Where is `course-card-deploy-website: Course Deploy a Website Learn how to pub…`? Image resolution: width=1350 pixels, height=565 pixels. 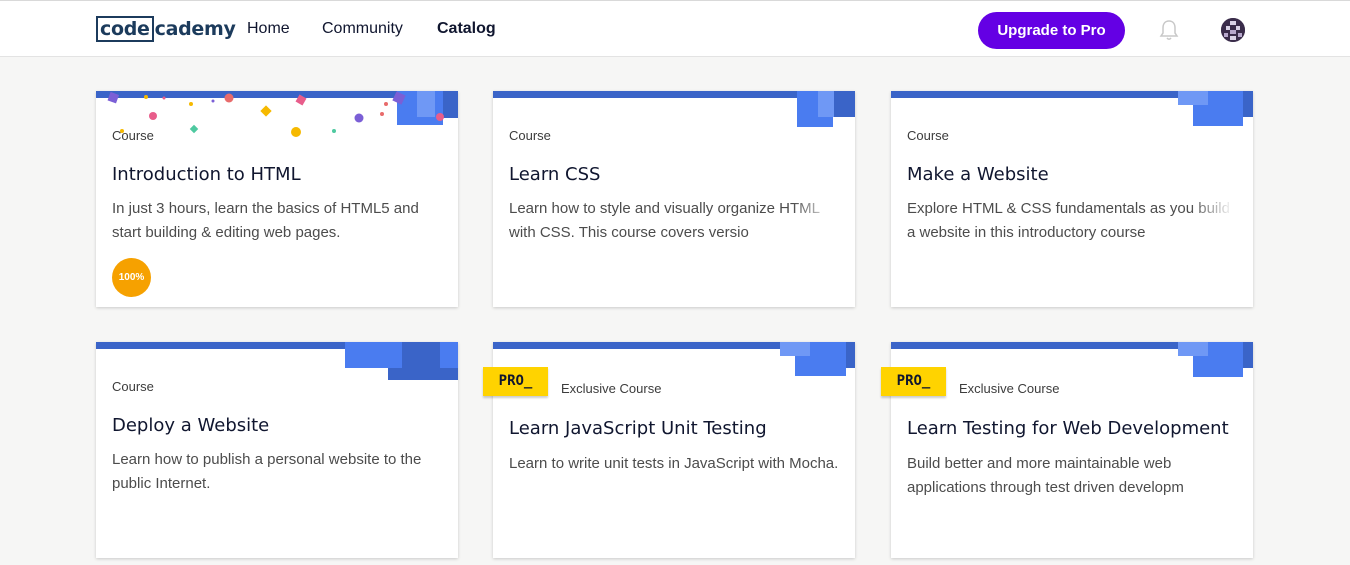
course-card-deploy-website: Course Deploy a Website Learn how to pub… is located at coordinates (277, 450).